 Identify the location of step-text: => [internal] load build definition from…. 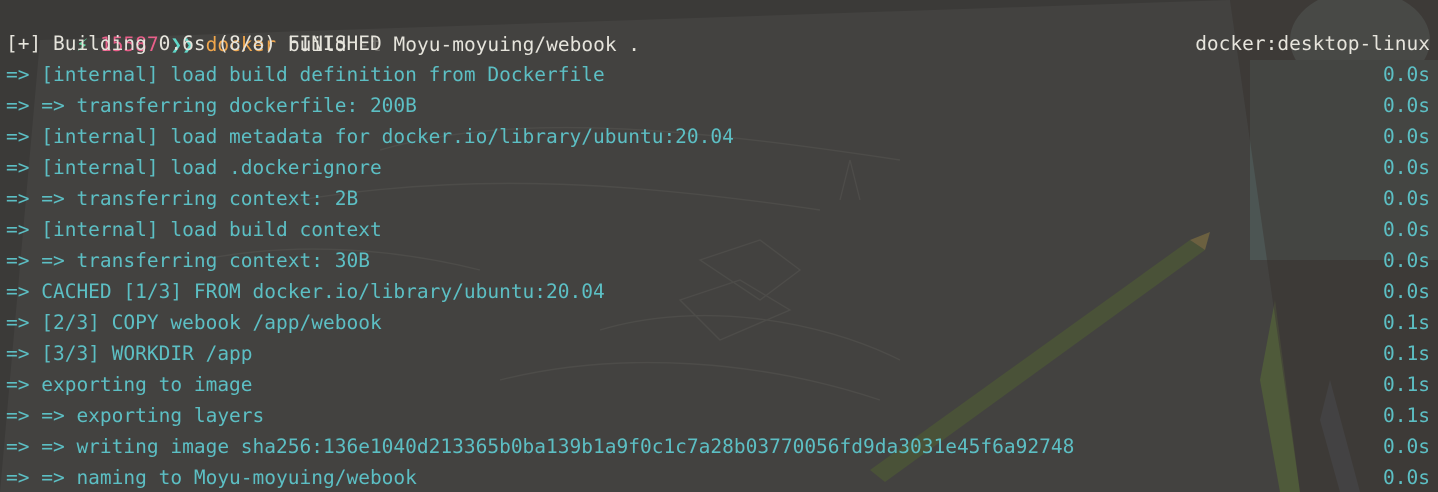
(305, 74).